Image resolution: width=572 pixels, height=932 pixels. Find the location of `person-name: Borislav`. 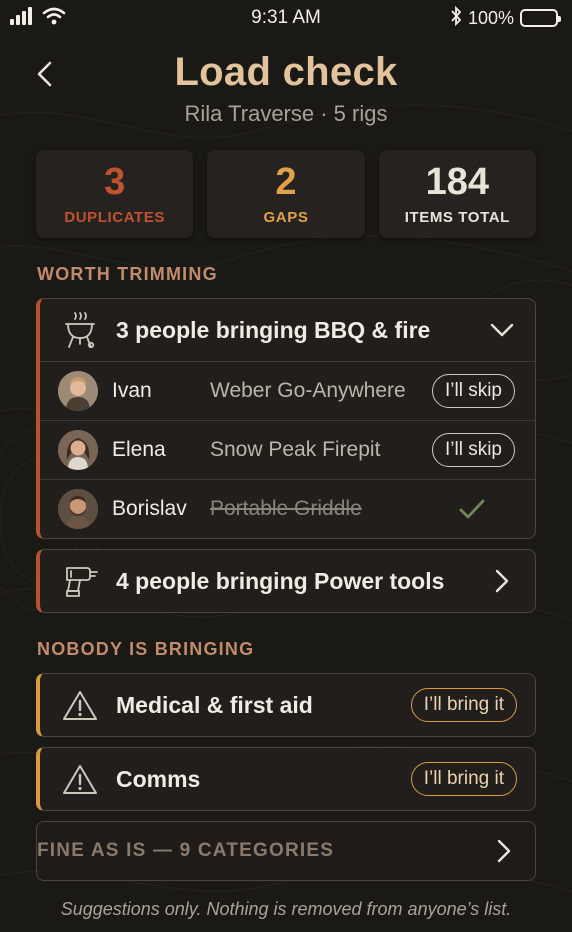

person-name: Borislav is located at coordinates (149, 508).